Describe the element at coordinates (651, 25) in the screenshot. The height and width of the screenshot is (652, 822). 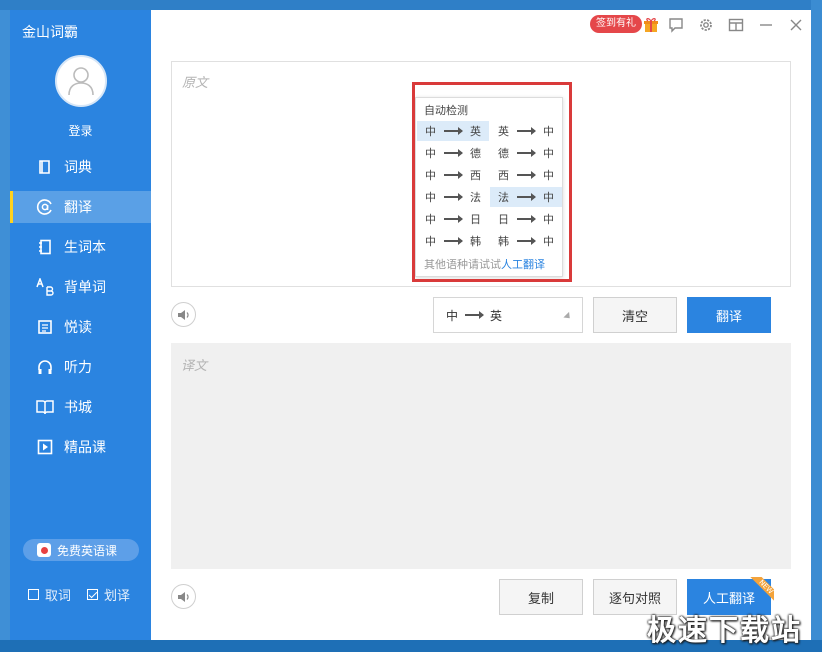
I see `gift-icon` at that location.